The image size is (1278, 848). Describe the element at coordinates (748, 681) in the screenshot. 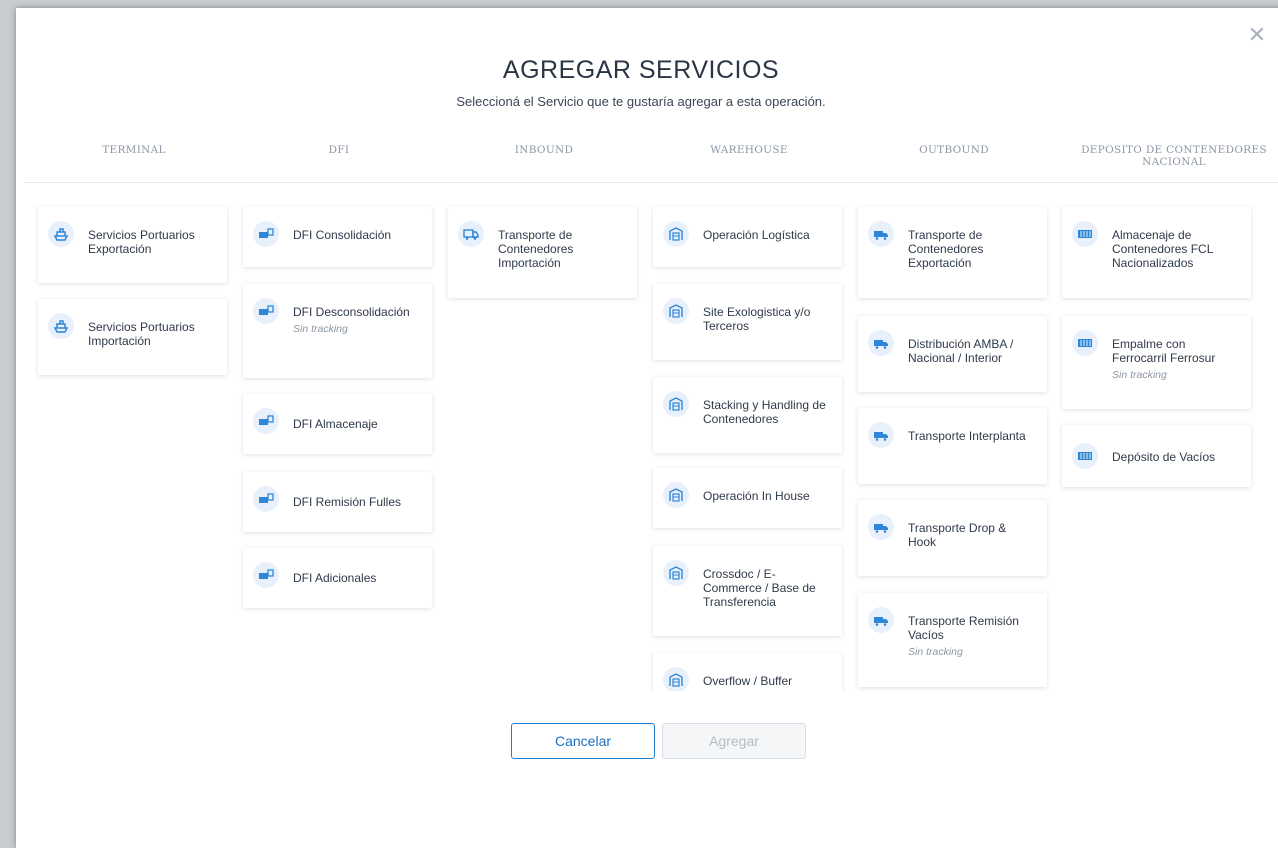

I see `service-card-label: Overflow / Buffer` at that location.